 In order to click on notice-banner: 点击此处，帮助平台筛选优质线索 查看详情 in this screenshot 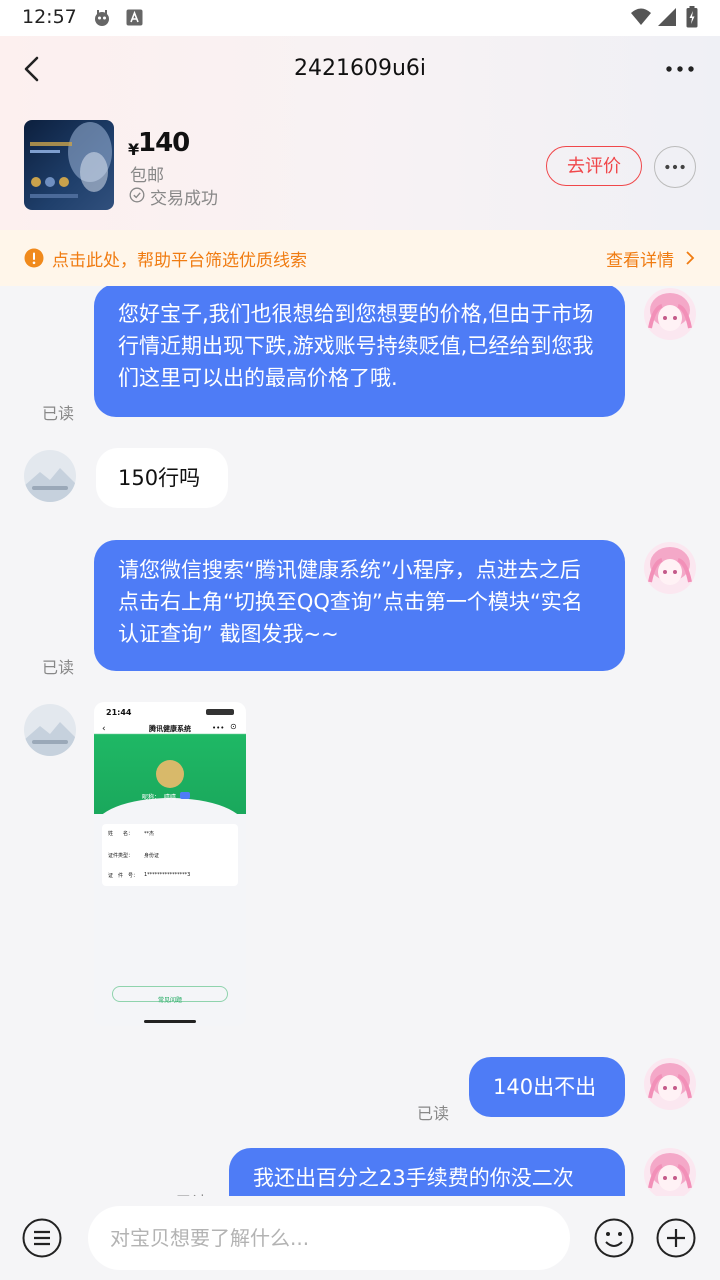, I will do `click(360, 258)`.